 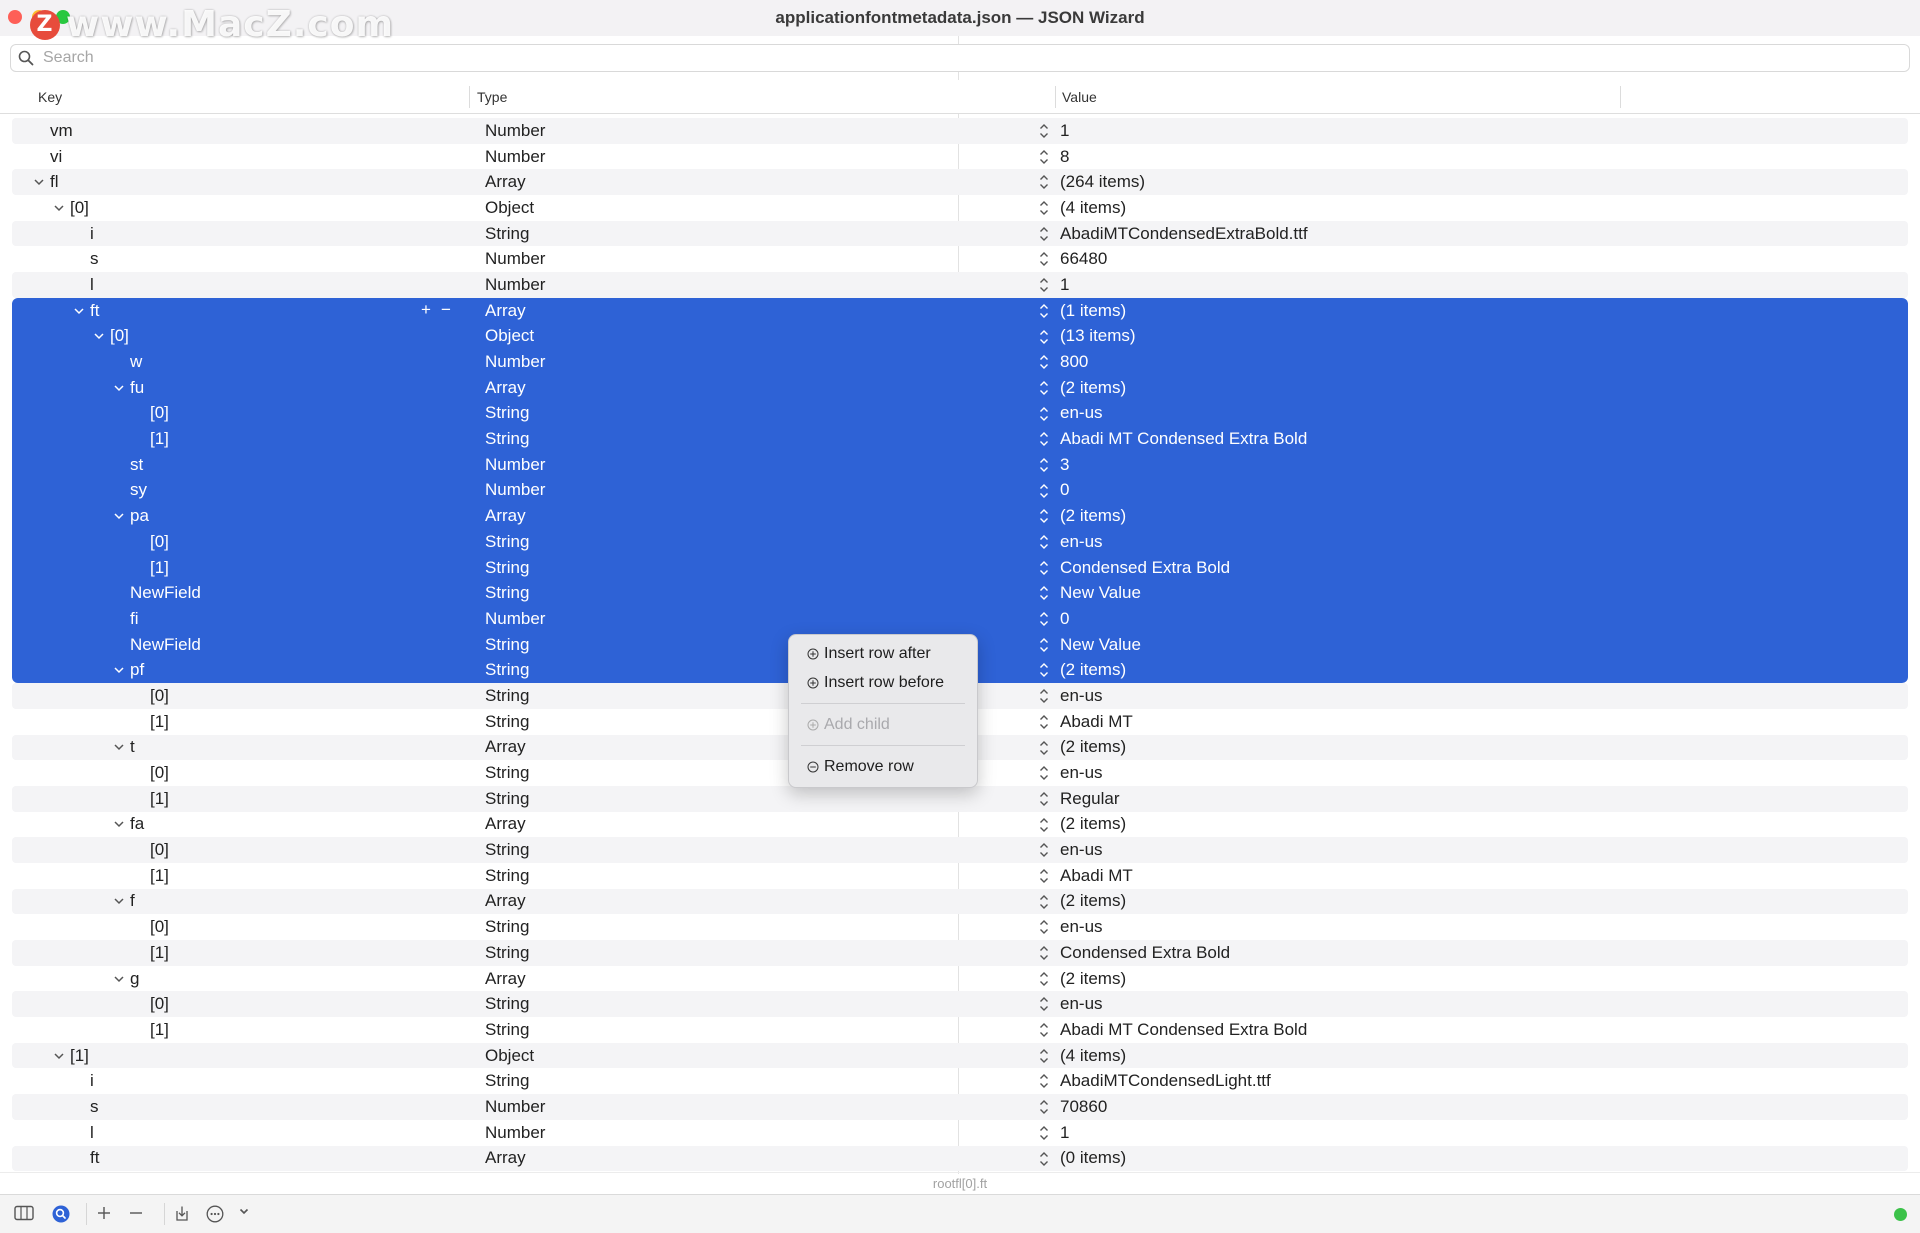 What do you see at coordinates (1093, 208) in the screenshot?
I see `value-cell: (4 items)` at bounding box center [1093, 208].